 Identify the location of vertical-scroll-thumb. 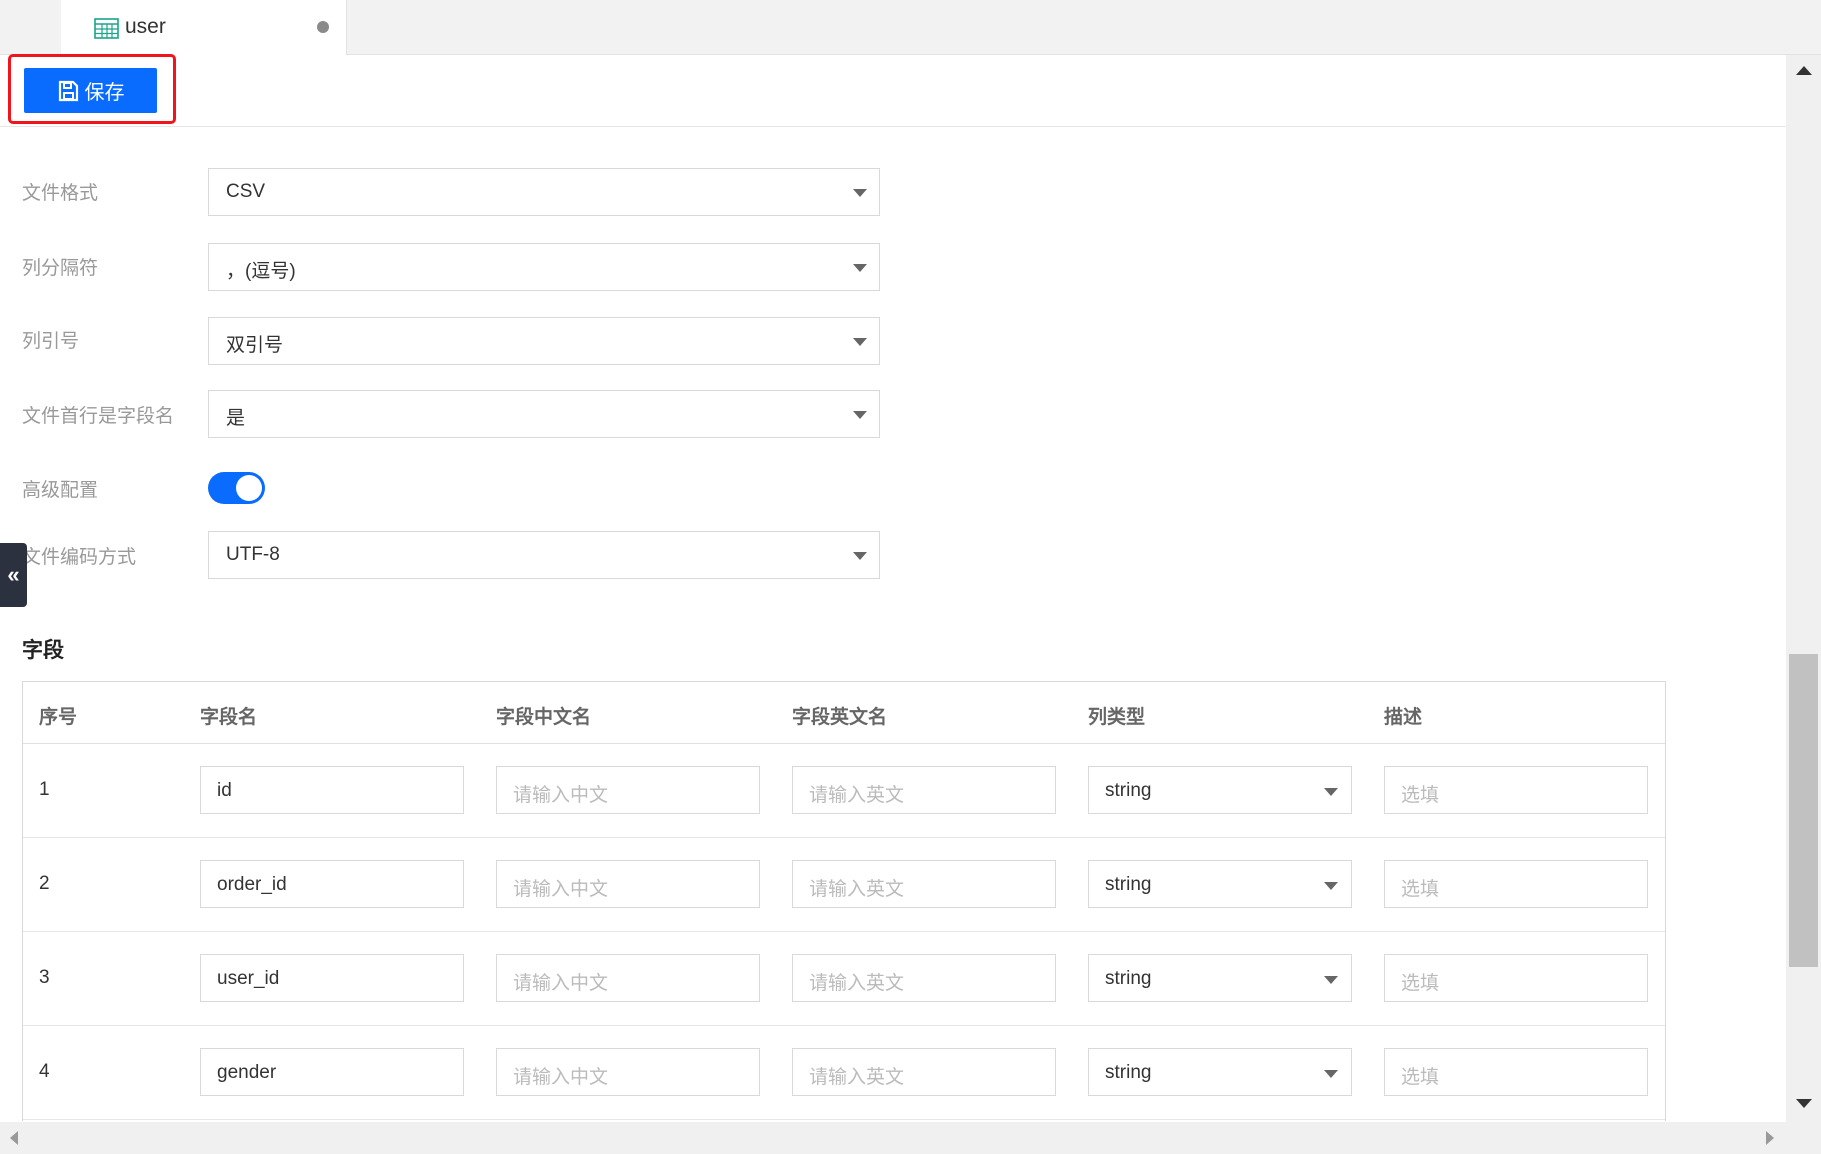
(1803, 810).